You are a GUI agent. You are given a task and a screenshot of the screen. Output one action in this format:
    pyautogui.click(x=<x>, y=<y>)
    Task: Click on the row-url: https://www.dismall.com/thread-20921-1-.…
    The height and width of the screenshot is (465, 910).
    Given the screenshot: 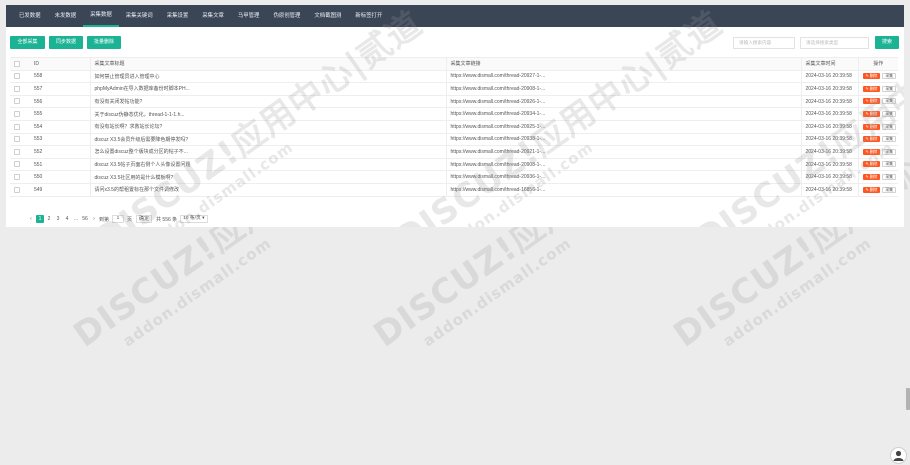 What is the action you would take?
    pyautogui.click(x=623, y=152)
    